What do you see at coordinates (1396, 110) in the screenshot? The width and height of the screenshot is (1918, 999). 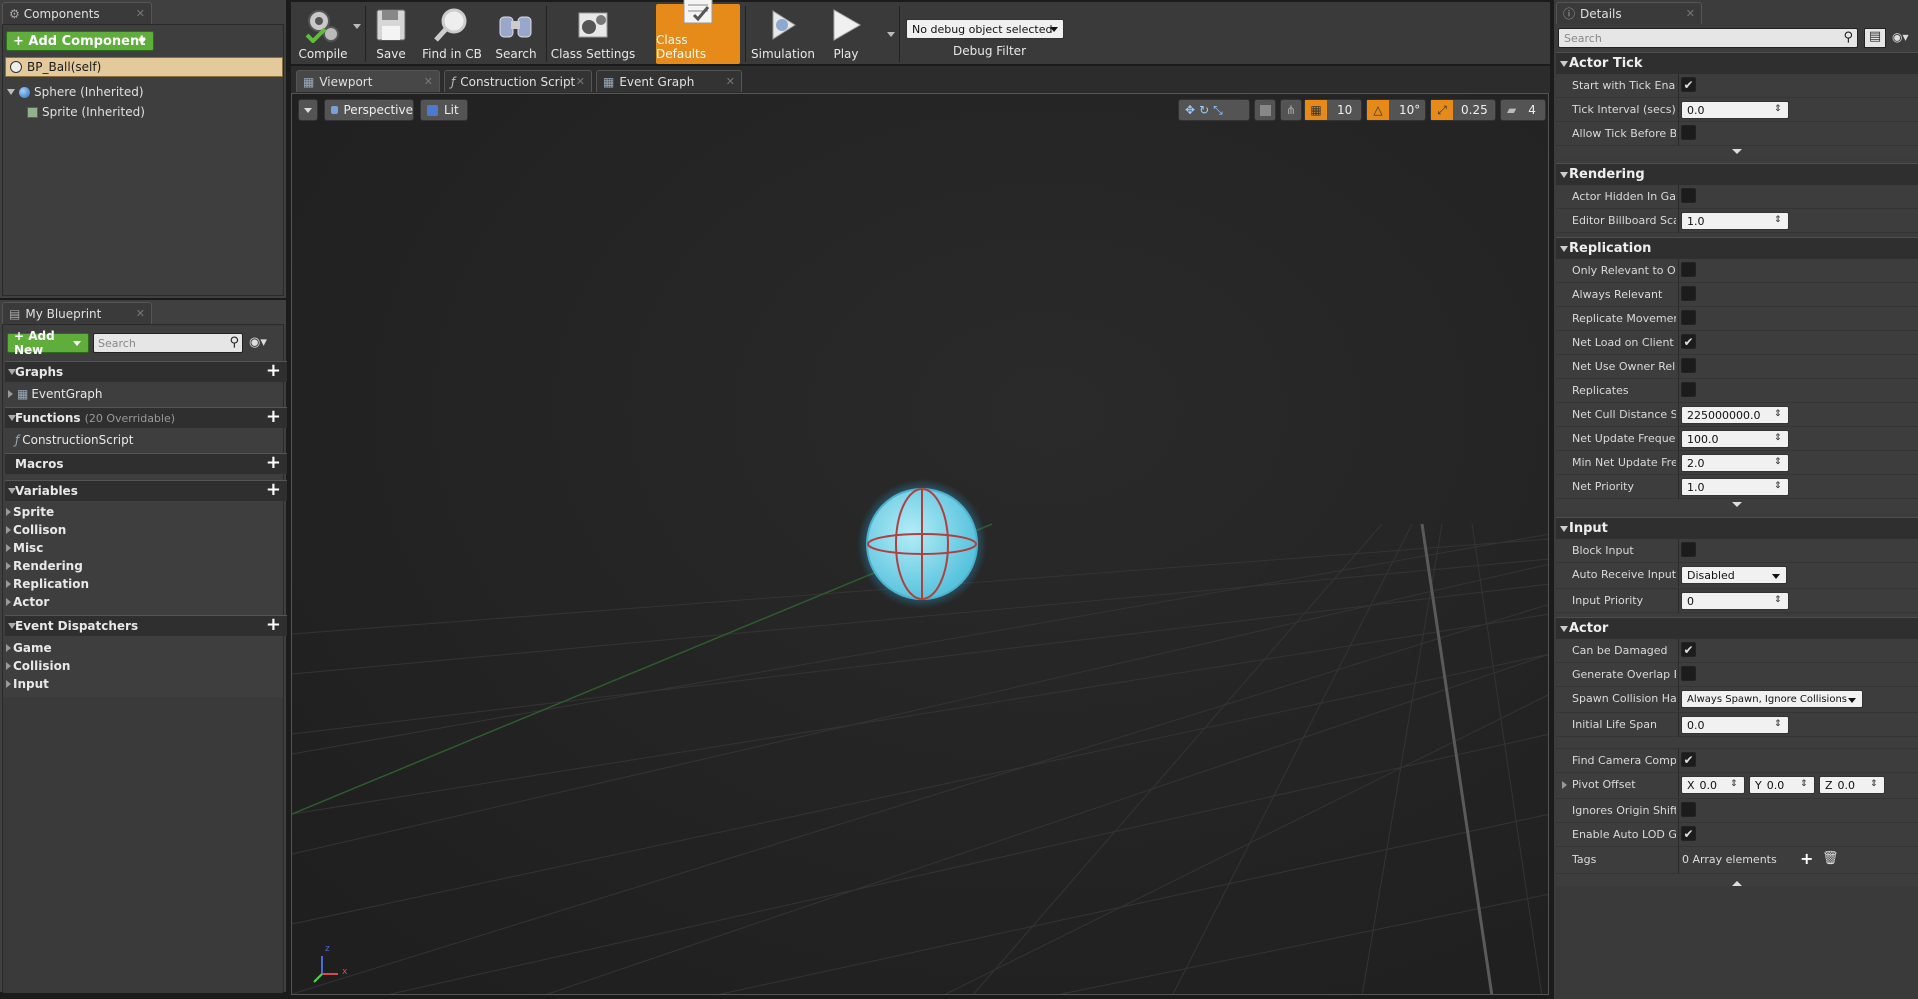 I see `rotation-snap-button: △ 10°` at bounding box center [1396, 110].